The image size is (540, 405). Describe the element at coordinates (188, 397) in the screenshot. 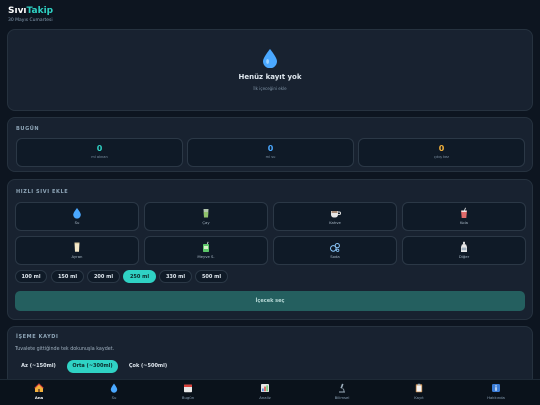

I see `nav-label: Bugün` at that location.